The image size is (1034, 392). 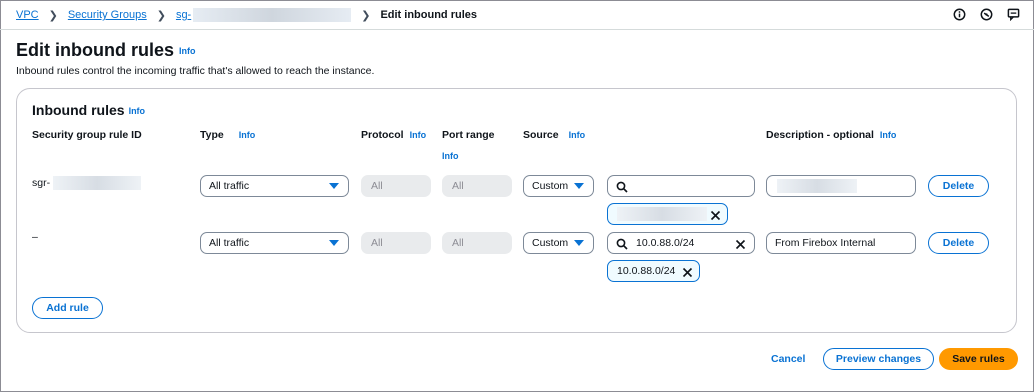 I want to click on protocol-info-link: Info, so click(x=418, y=135).